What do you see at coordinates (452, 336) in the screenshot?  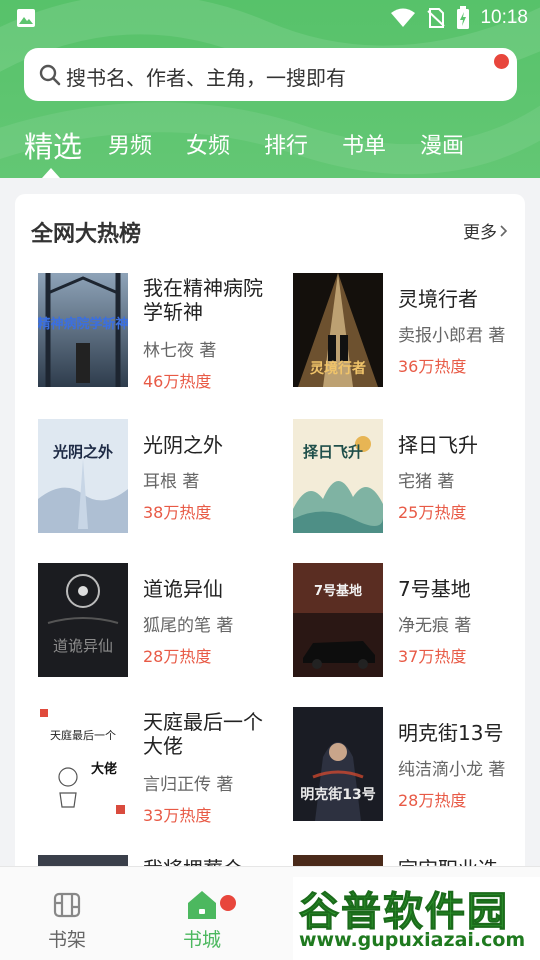 I see `book-author: 卖报小郎君 著` at bounding box center [452, 336].